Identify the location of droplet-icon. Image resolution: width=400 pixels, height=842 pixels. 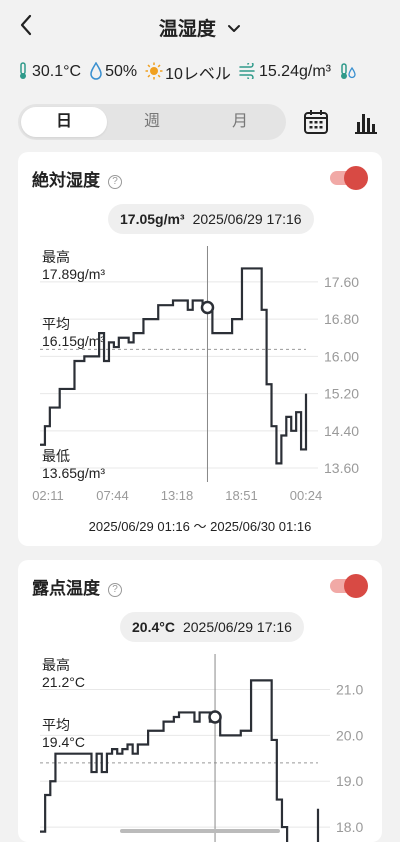
(96, 72).